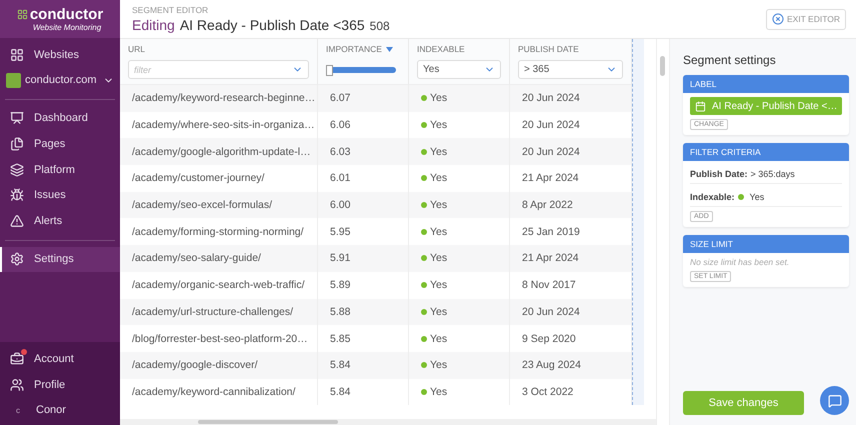 This screenshot has width=856, height=425. I want to click on nav-item: Alerts, so click(60, 221).